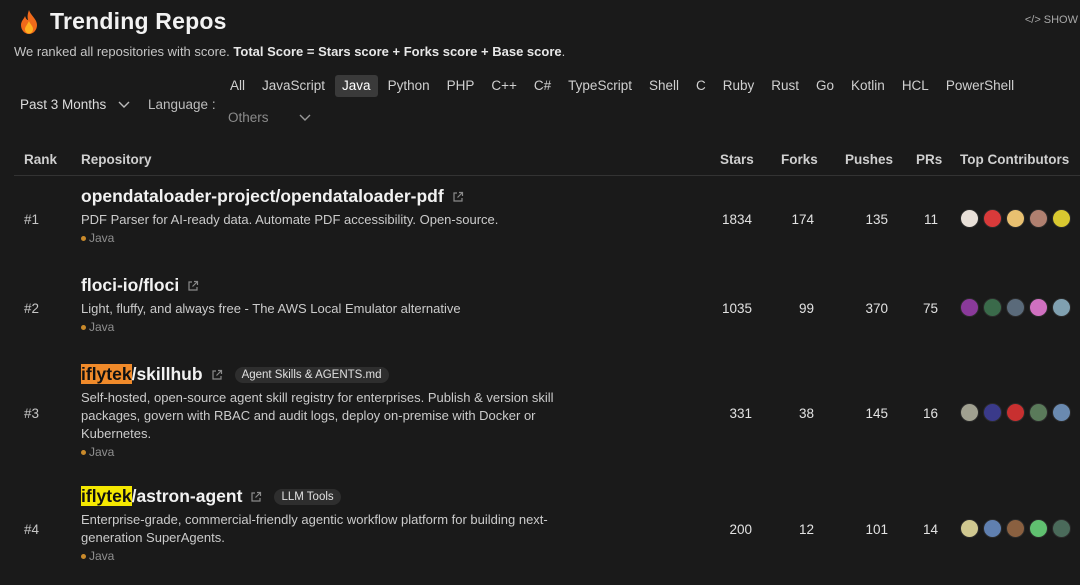 This screenshot has height=585, width=1080. I want to click on repo-link: iflytek/astron-agent, so click(161, 496).